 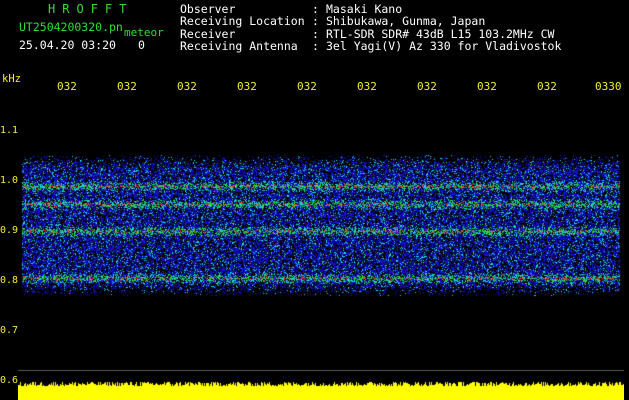 What do you see at coordinates (9, 330) in the screenshot?
I see `y-tick-label: 0.7` at bounding box center [9, 330].